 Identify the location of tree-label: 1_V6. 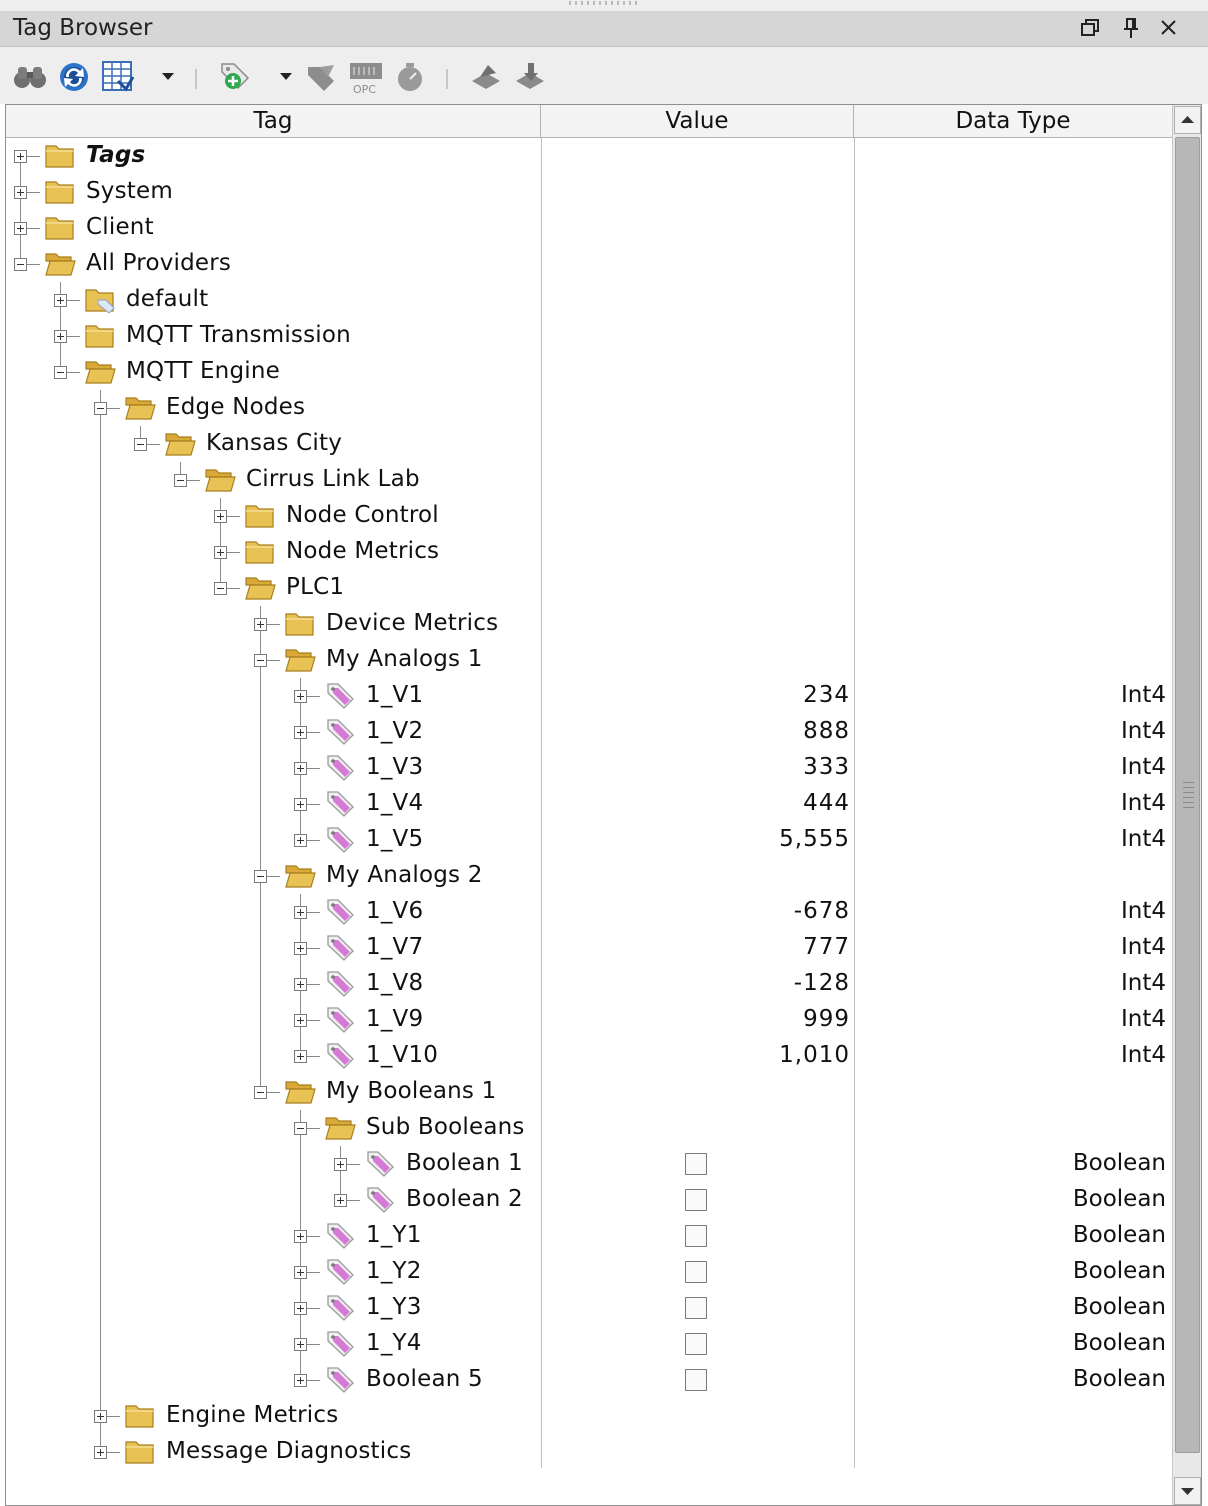
(394, 911).